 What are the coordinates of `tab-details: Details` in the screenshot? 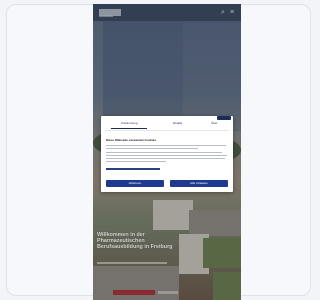 It's located at (177, 123).